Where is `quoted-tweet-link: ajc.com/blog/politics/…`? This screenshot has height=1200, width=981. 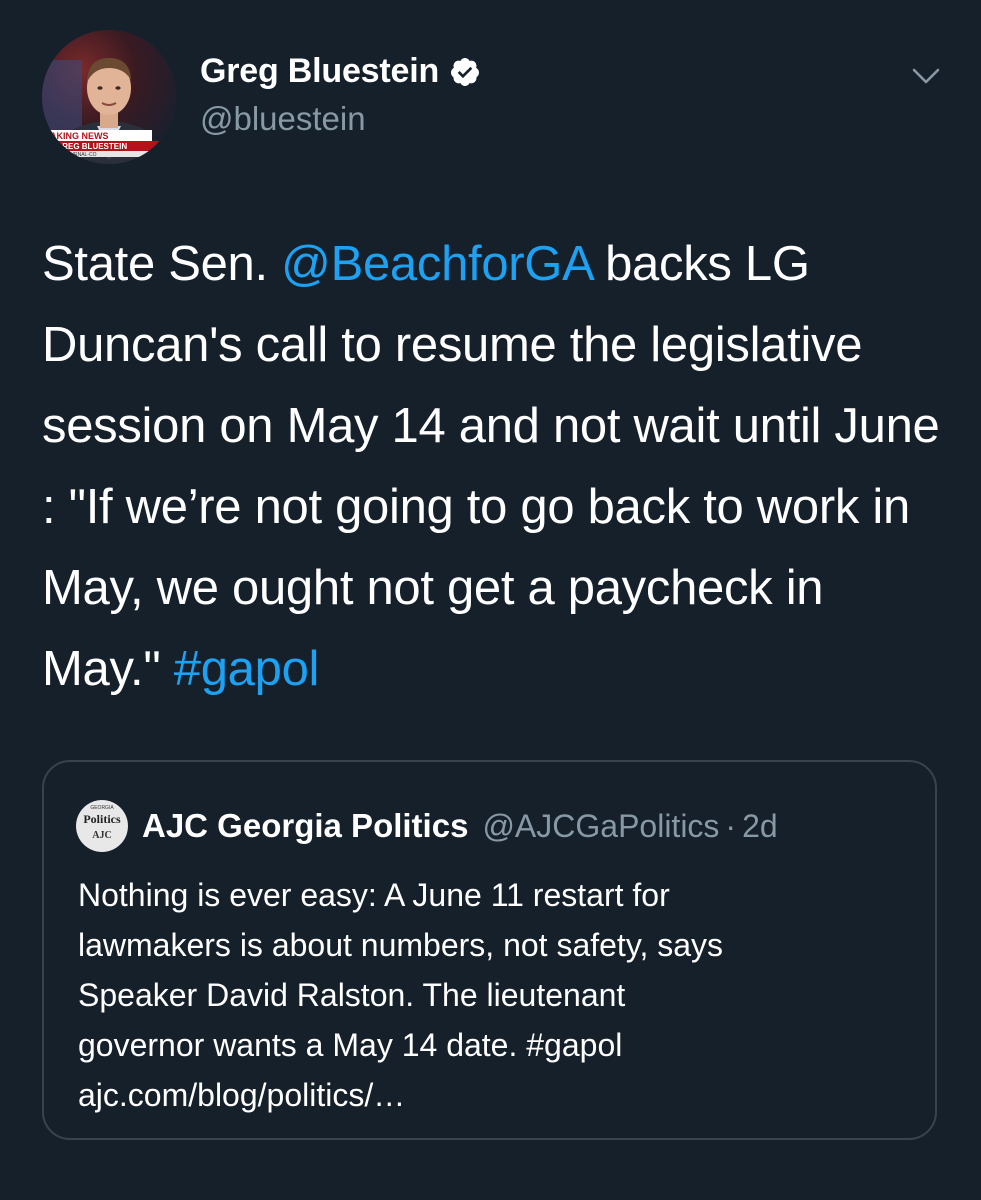 quoted-tweet-link: ajc.com/blog/politics/… is located at coordinates (493, 1095).